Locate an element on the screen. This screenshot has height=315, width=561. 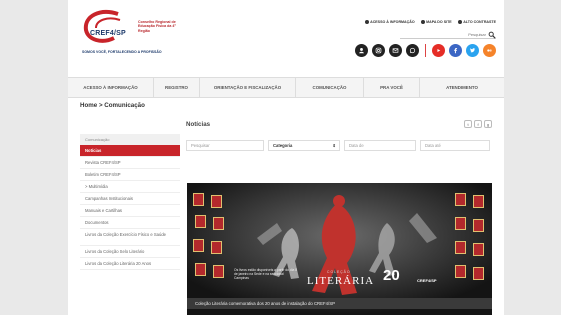
sidebar-item-multimidia: > Multimídia is located at coordinates (130, 187).